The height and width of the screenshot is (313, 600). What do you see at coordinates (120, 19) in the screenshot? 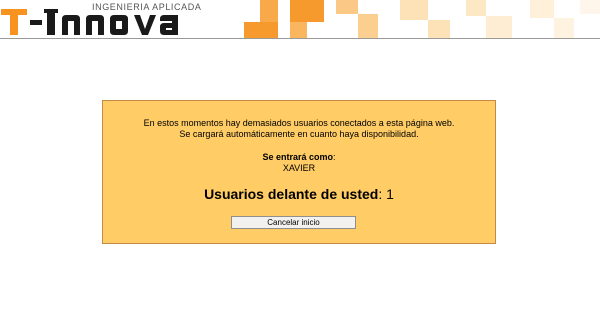
I see `t-innova-logo: INGENIERIA APLICADA` at bounding box center [120, 19].